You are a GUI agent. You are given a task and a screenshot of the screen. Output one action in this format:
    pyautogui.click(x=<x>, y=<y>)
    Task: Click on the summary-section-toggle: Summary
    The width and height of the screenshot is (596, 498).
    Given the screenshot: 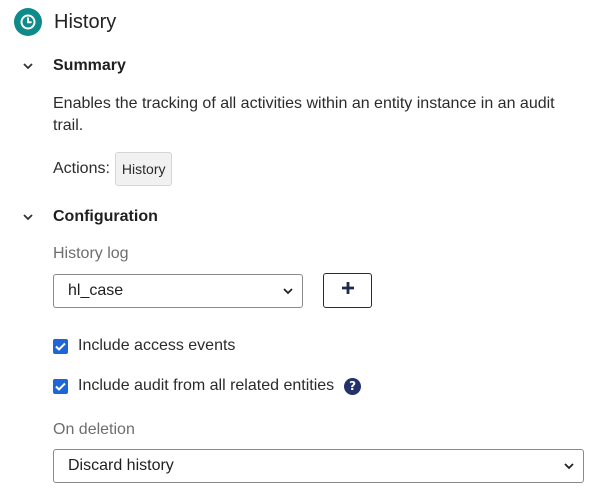 What is the action you would take?
    pyautogui.click(x=73, y=66)
    